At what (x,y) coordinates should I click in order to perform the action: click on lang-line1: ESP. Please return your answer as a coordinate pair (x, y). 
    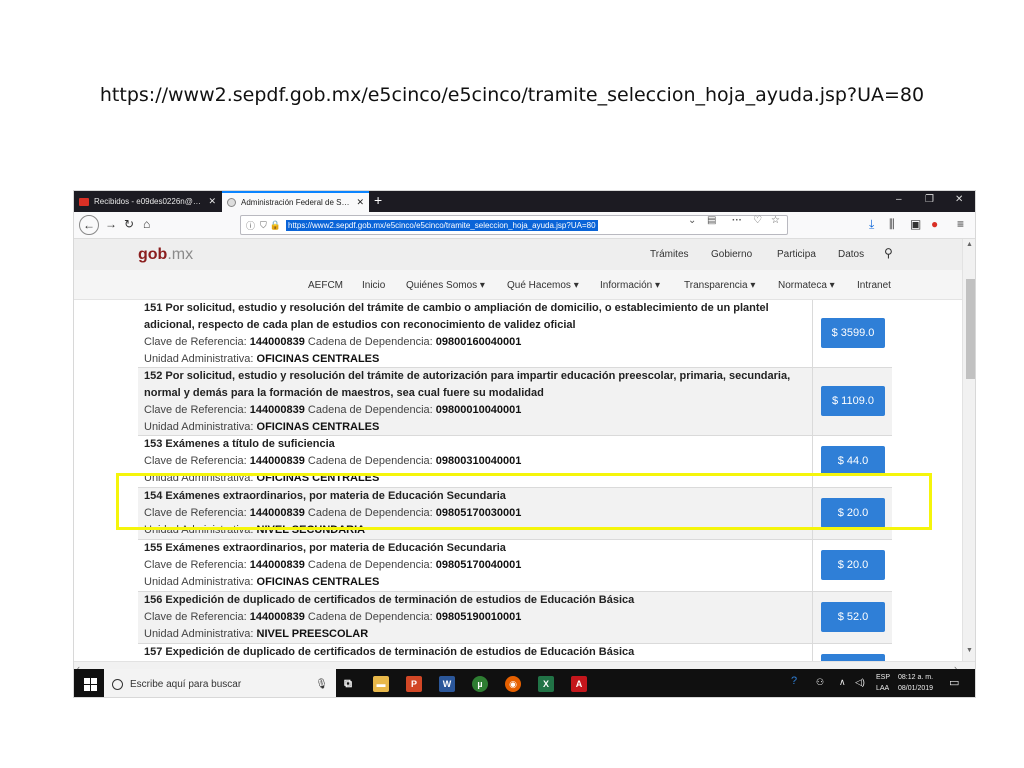
    Looking at the image, I should click on (883, 677).